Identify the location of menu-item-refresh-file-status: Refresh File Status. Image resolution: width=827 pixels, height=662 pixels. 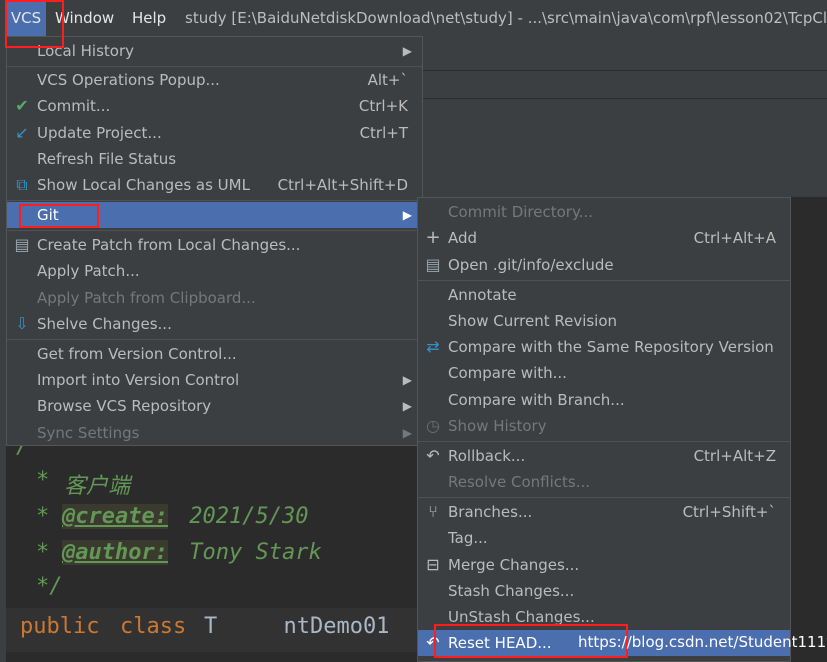
(214, 159).